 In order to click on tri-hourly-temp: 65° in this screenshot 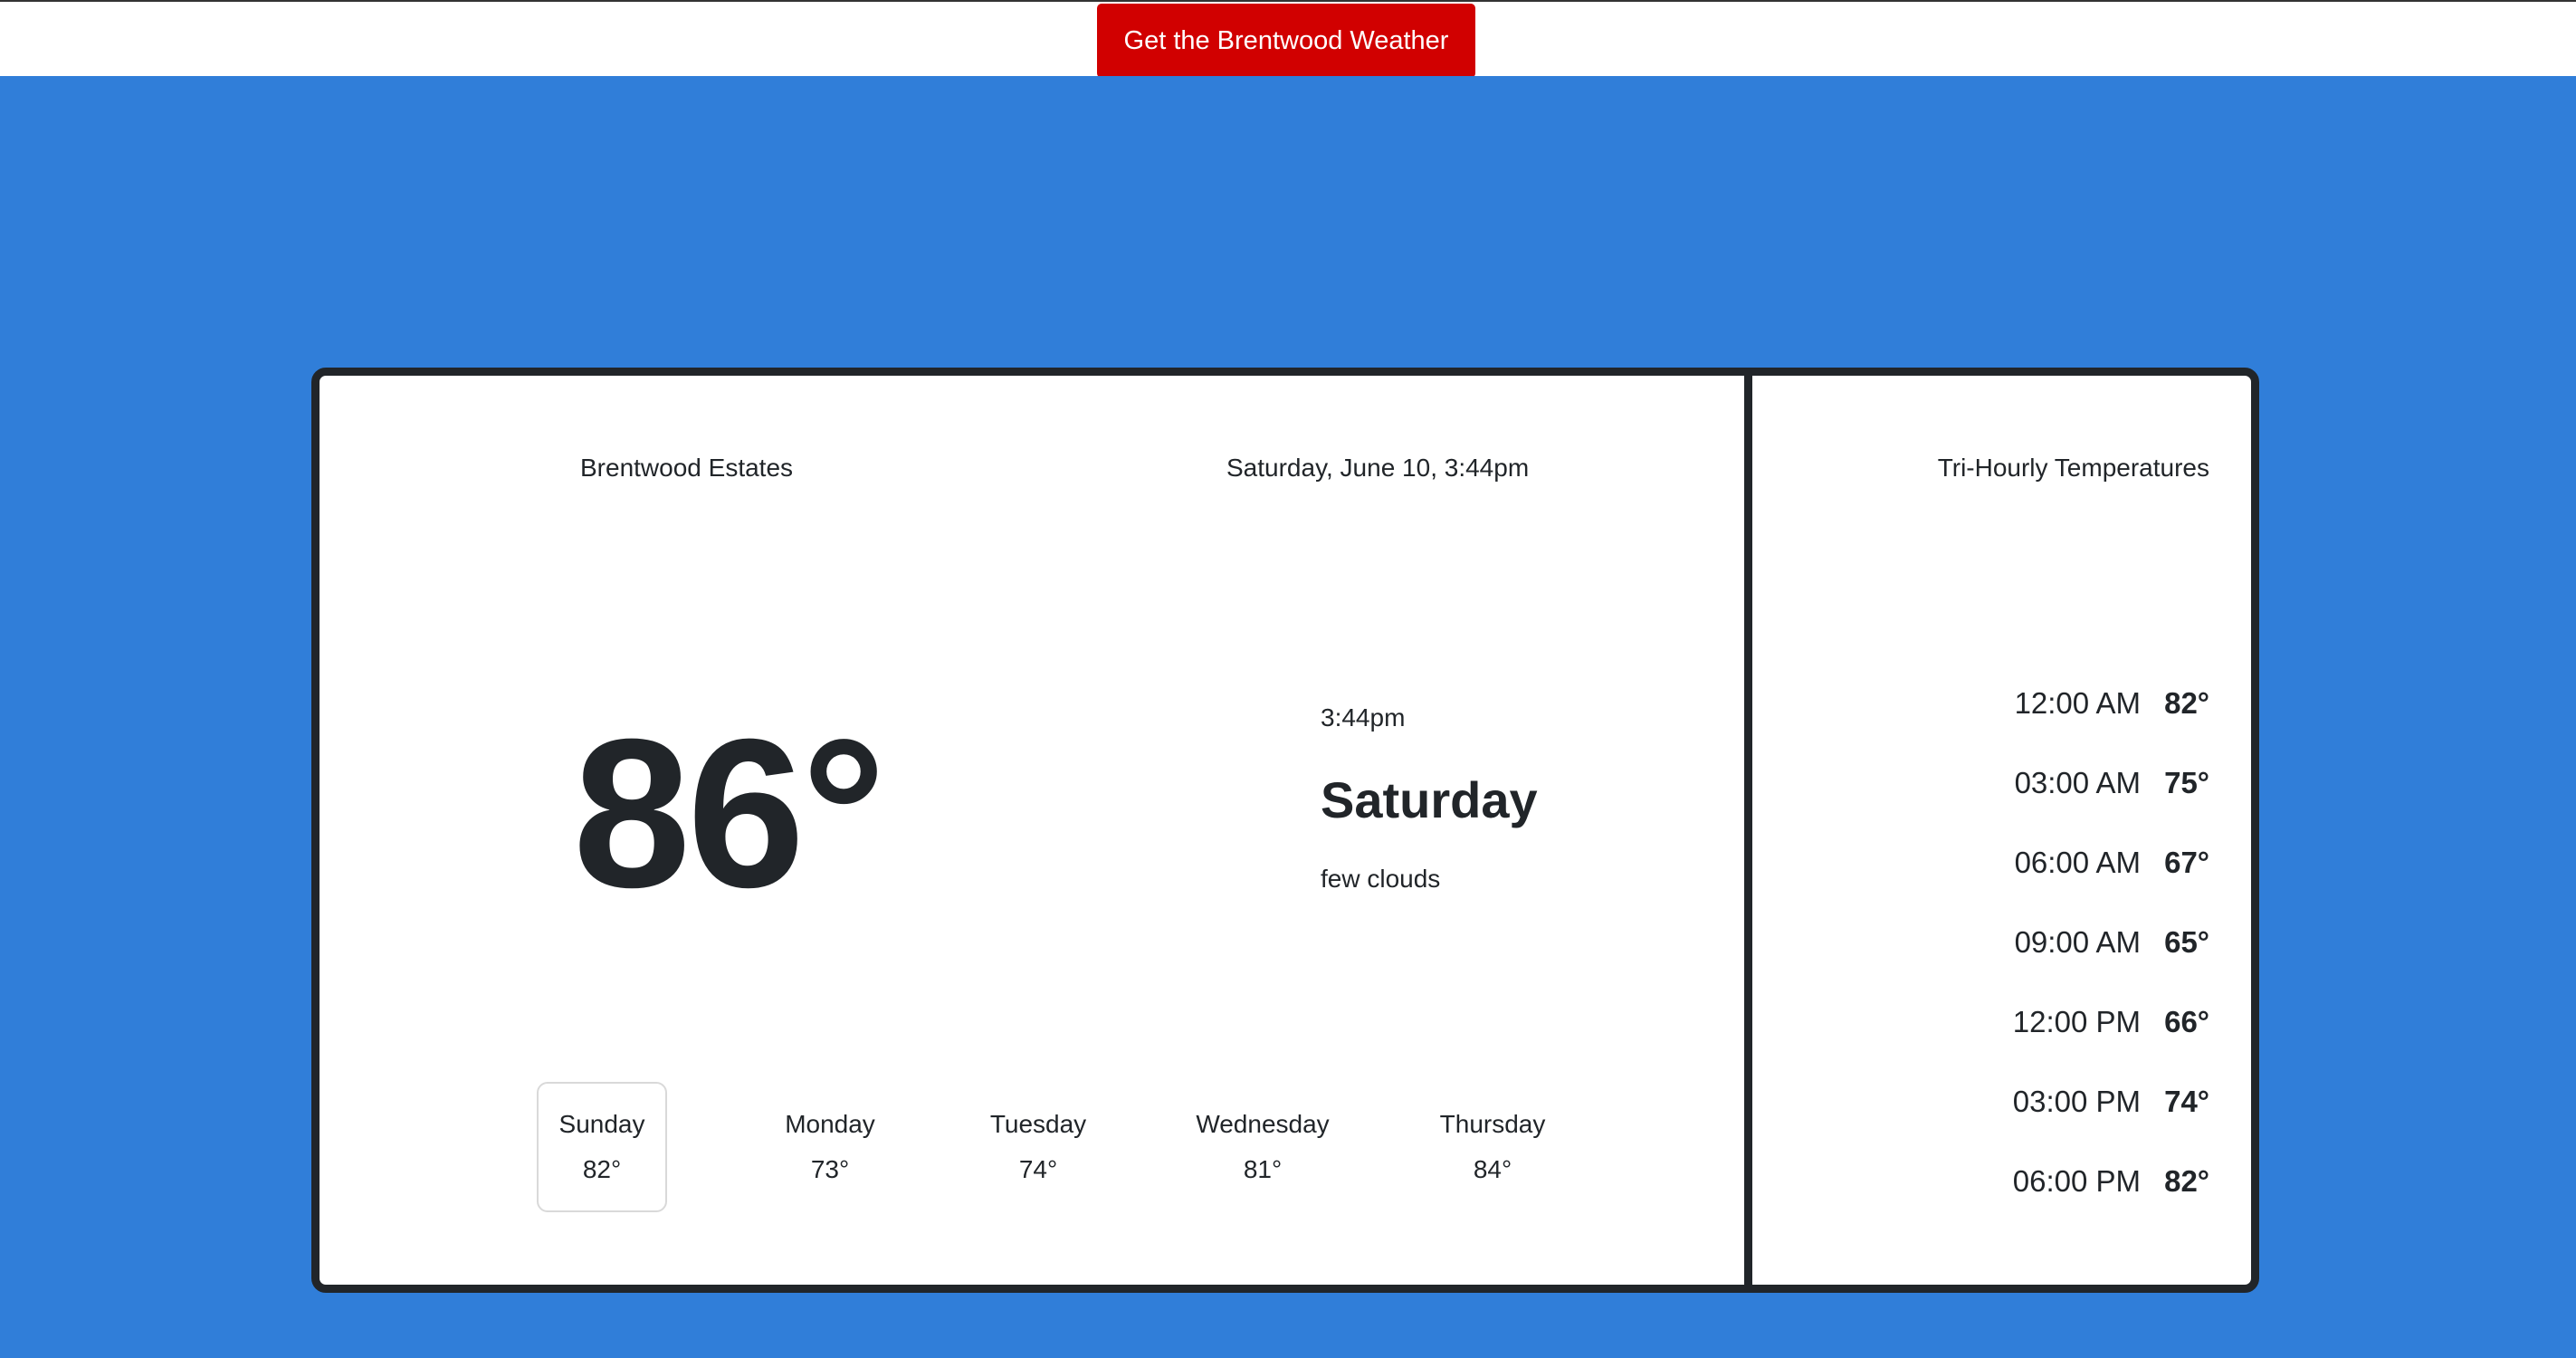, I will do `click(2186, 942)`.